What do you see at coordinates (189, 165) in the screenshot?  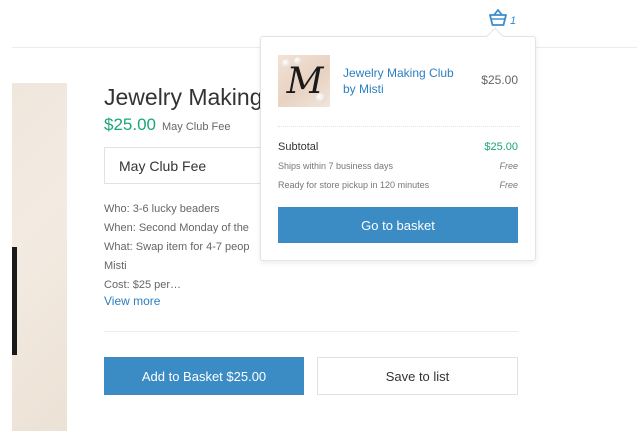 I see `option-select: May Club Fee` at bounding box center [189, 165].